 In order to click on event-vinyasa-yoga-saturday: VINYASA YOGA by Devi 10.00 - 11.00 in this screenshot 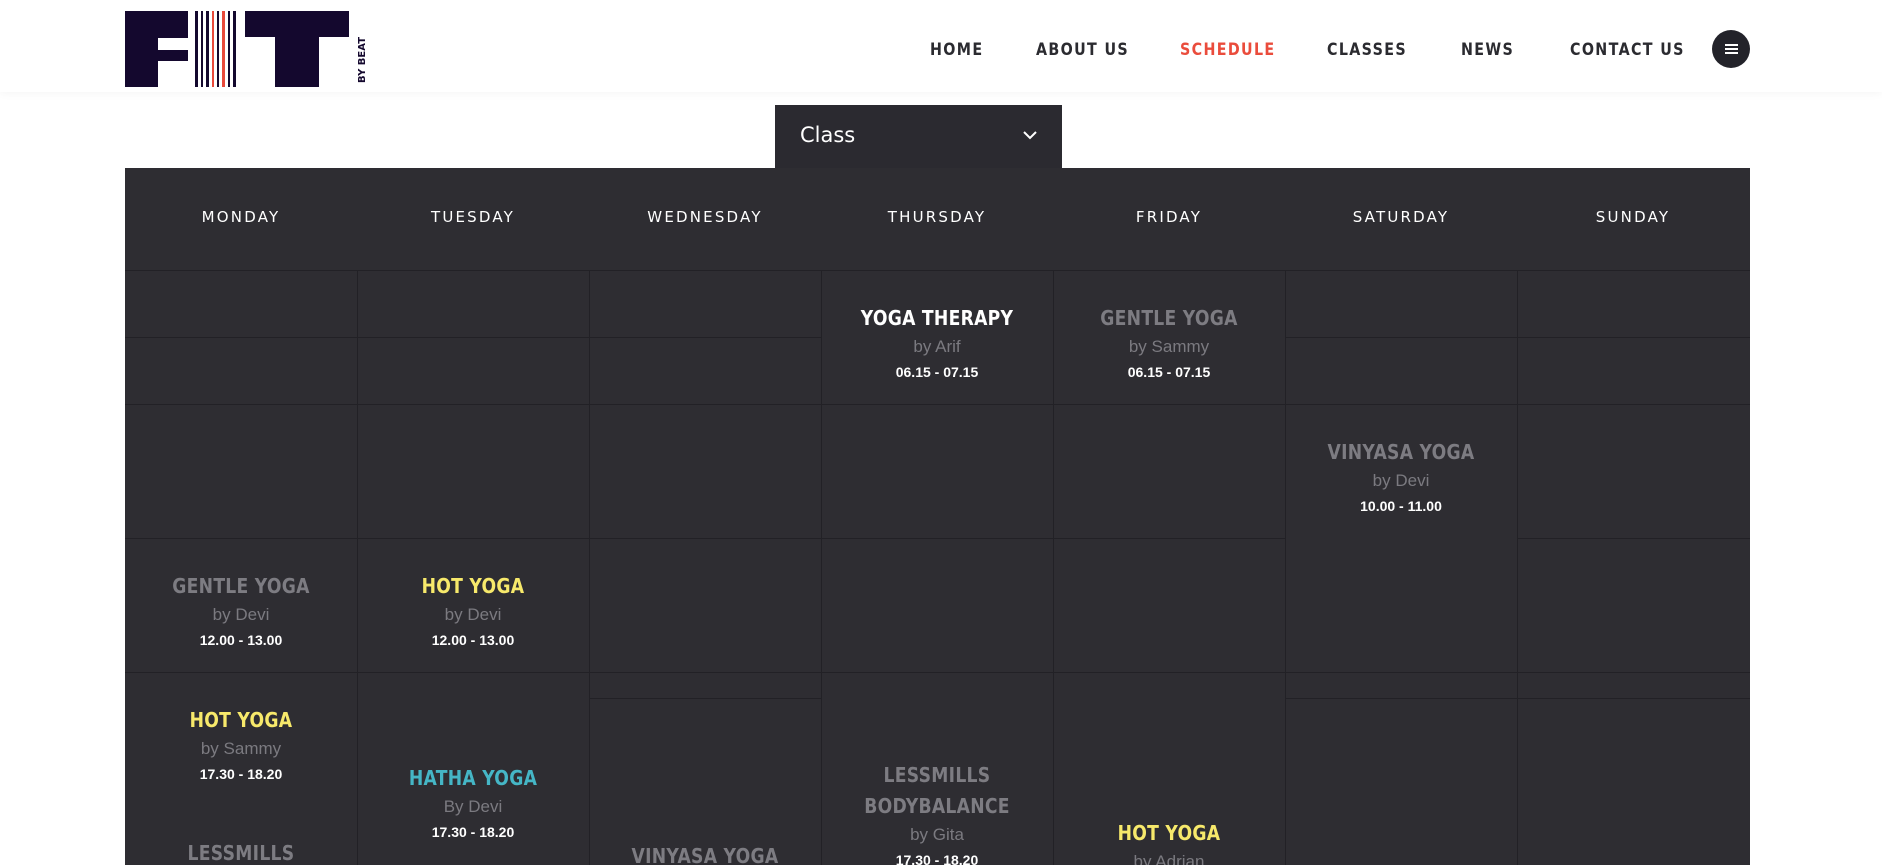, I will do `click(1401, 477)`.